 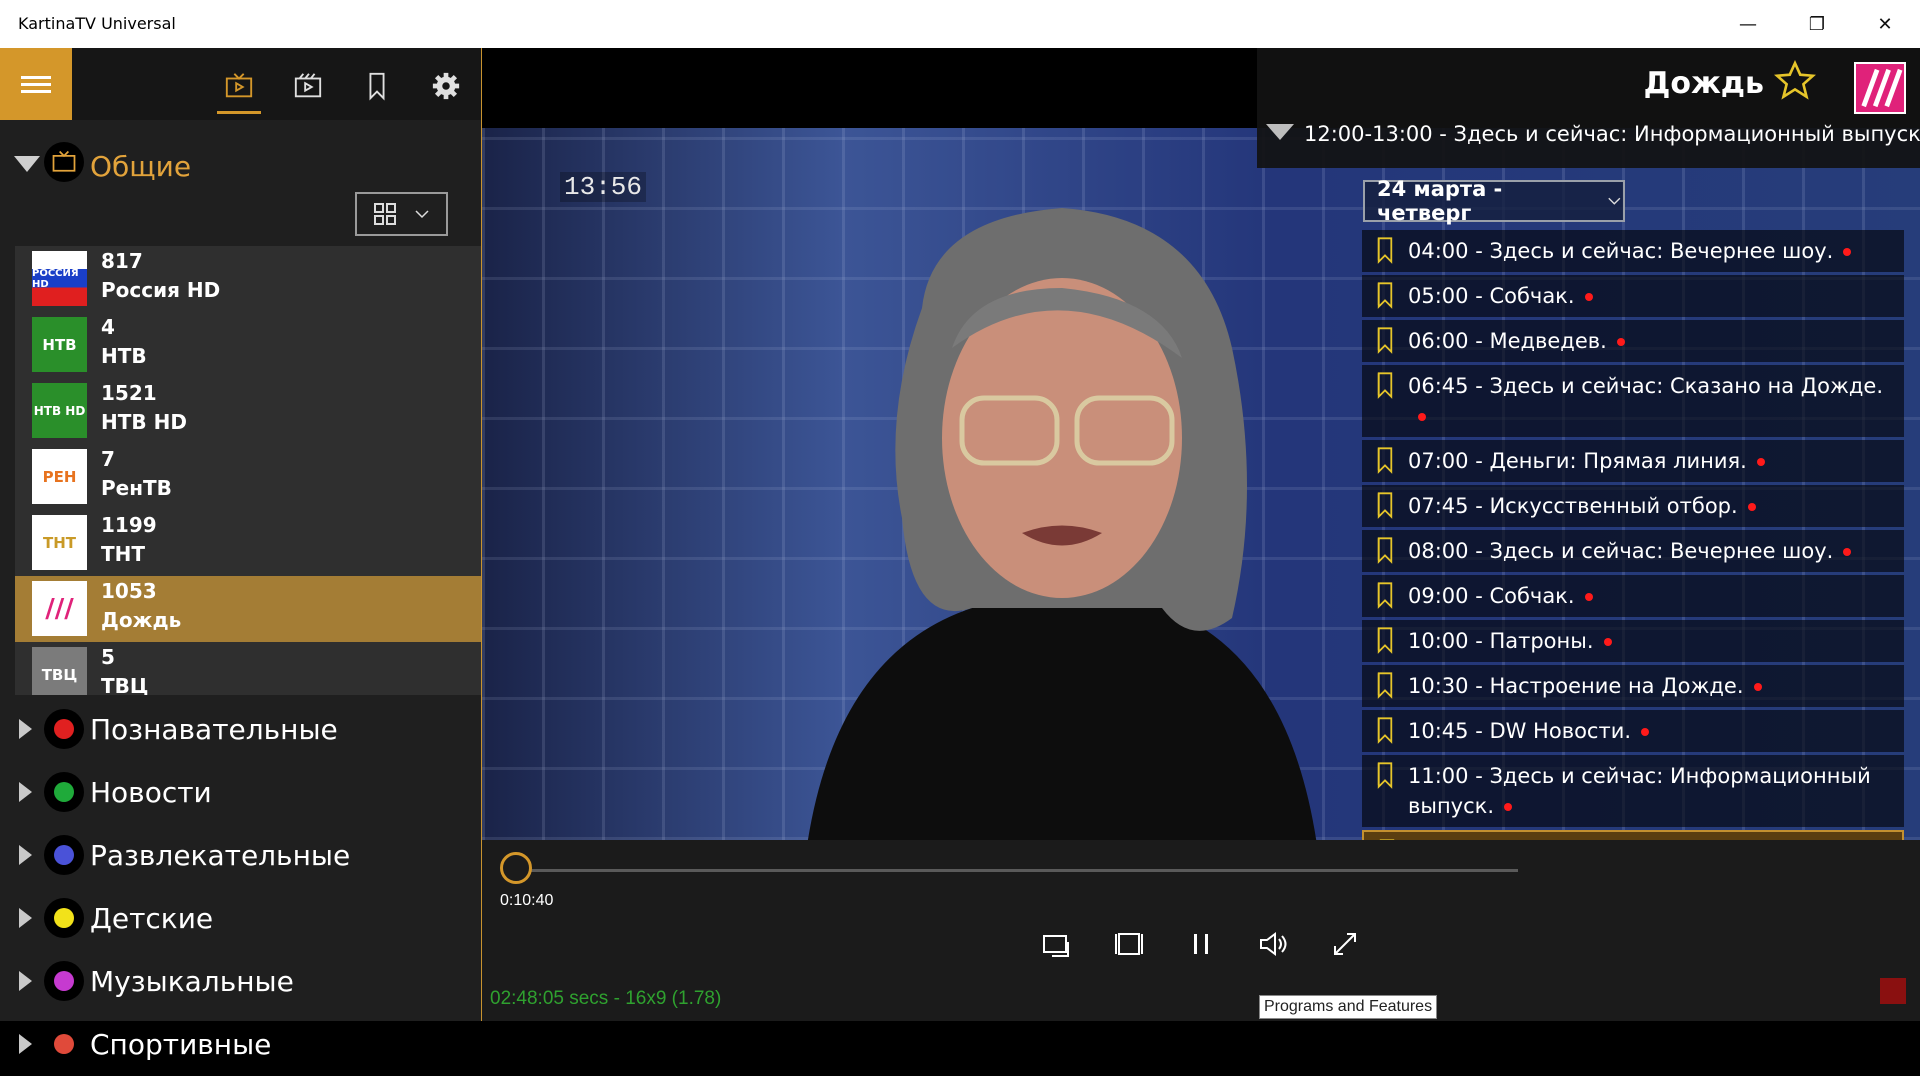 I want to click on program-title: 05:00 - Собчак., so click(x=1491, y=296).